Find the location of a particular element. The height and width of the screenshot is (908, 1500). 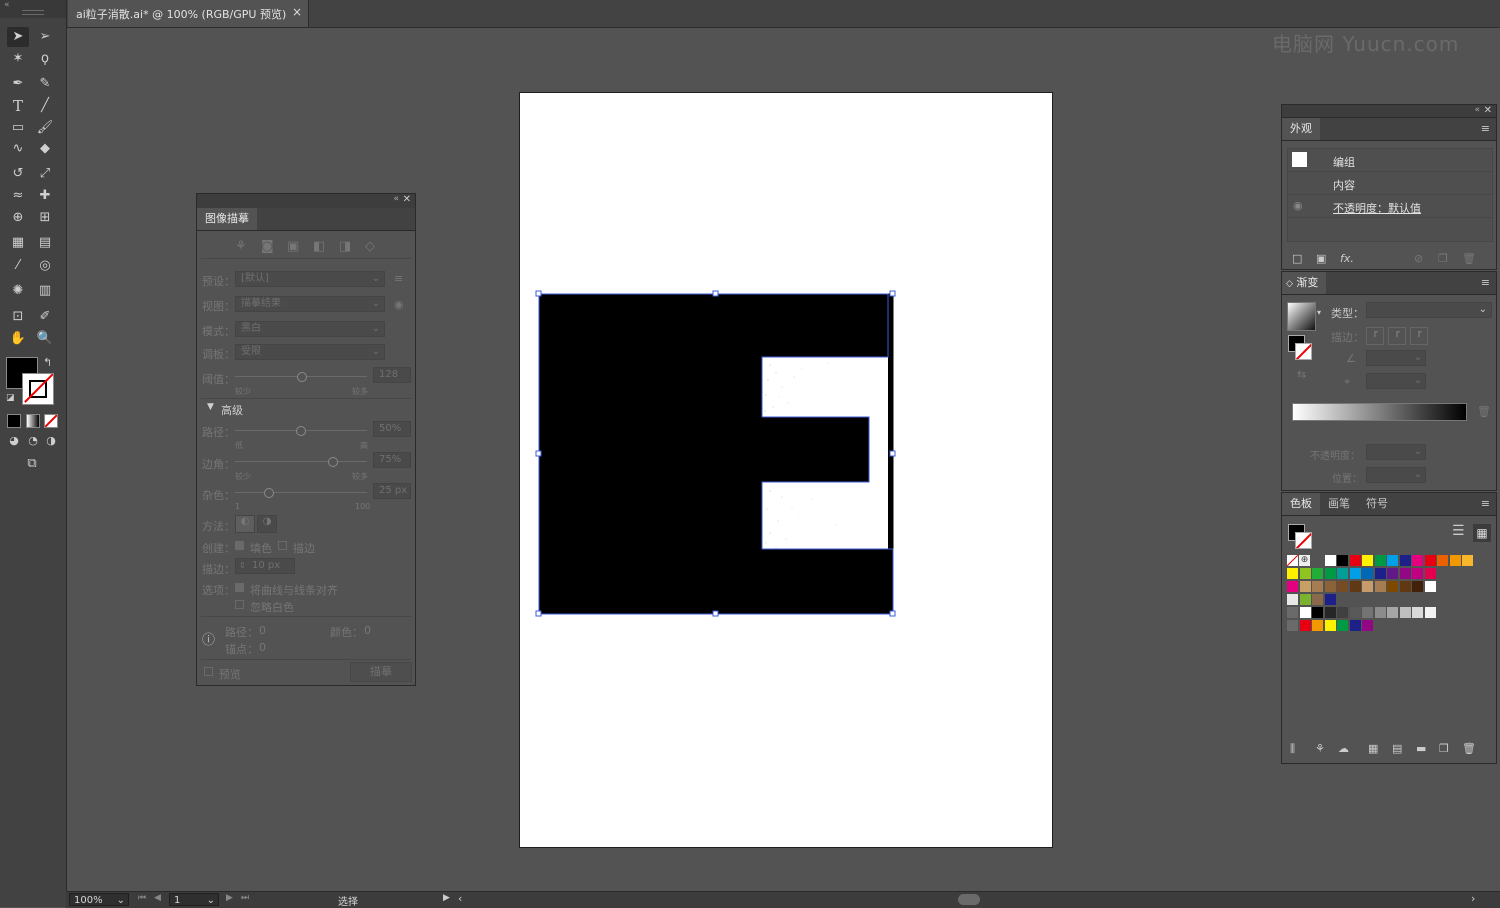

column-graph-tool-icon: ▥ is located at coordinates (45, 291).